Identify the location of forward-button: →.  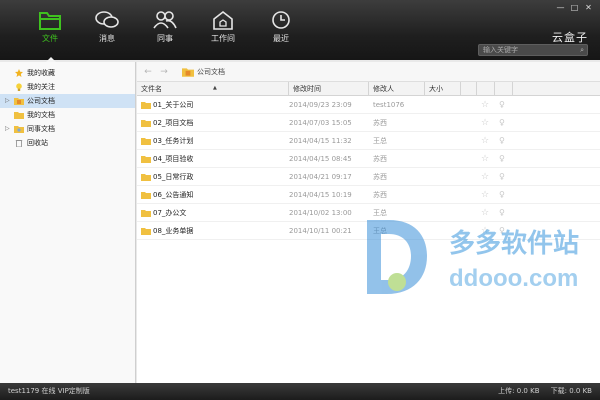
(164, 72).